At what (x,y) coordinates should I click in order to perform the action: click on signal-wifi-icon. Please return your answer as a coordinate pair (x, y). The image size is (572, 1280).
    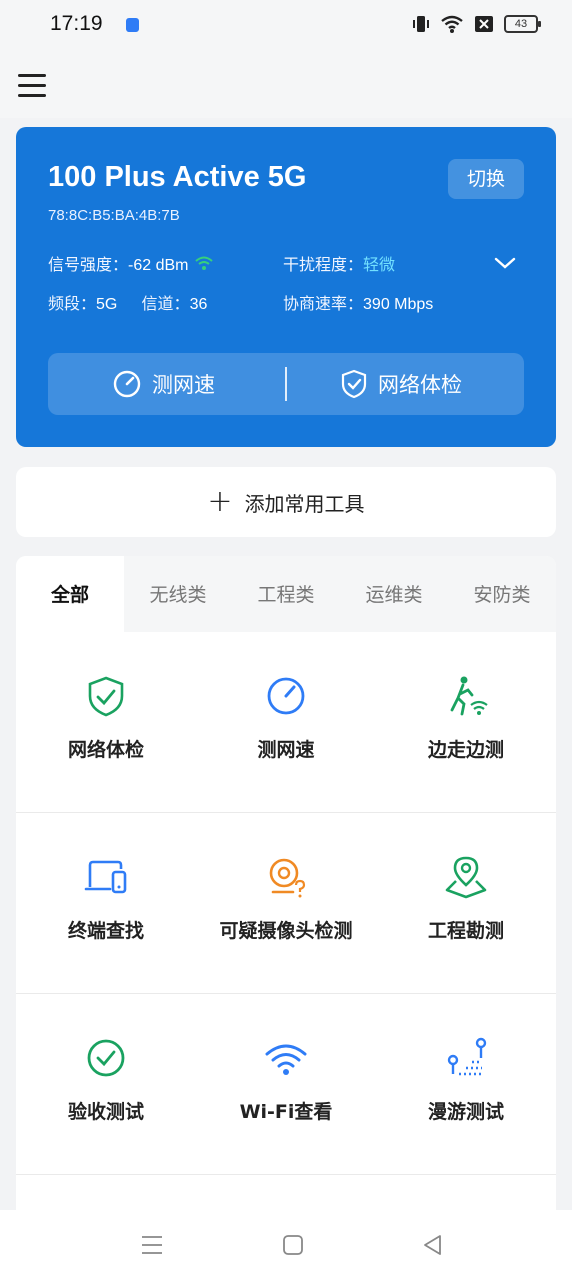
    Looking at the image, I should click on (203, 263).